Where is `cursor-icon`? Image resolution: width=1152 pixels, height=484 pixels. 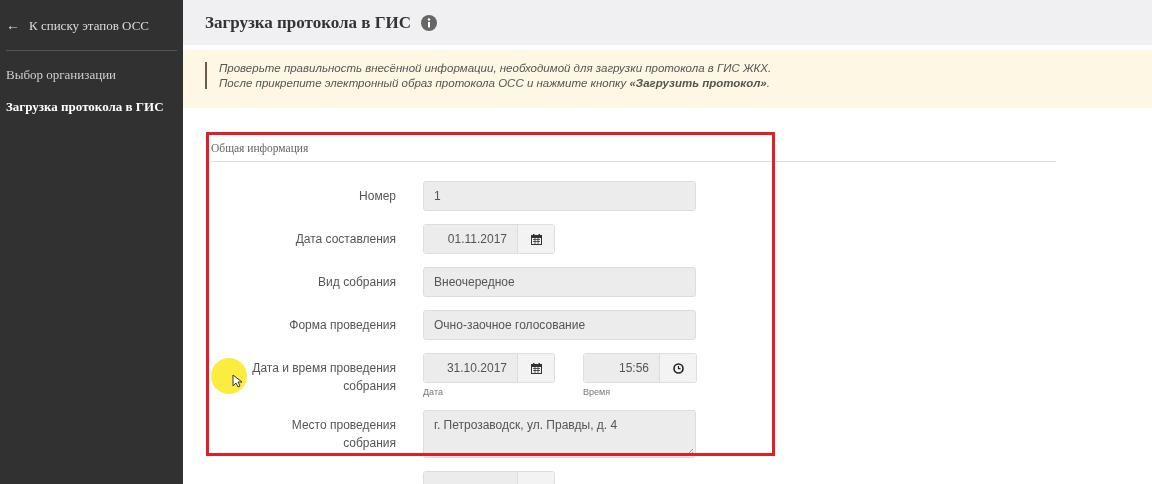
cursor-icon is located at coordinates (237, 381).